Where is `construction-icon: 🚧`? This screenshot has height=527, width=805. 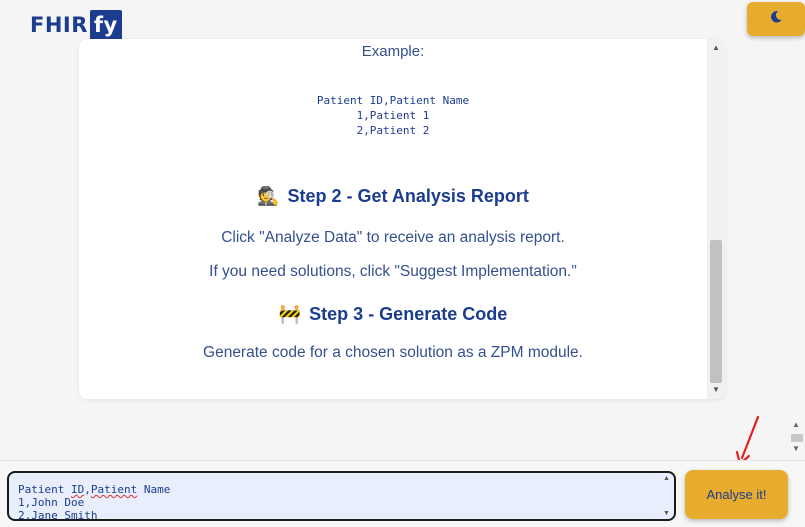
construction-icon: 🚧 is located at coordinates (290, 314).